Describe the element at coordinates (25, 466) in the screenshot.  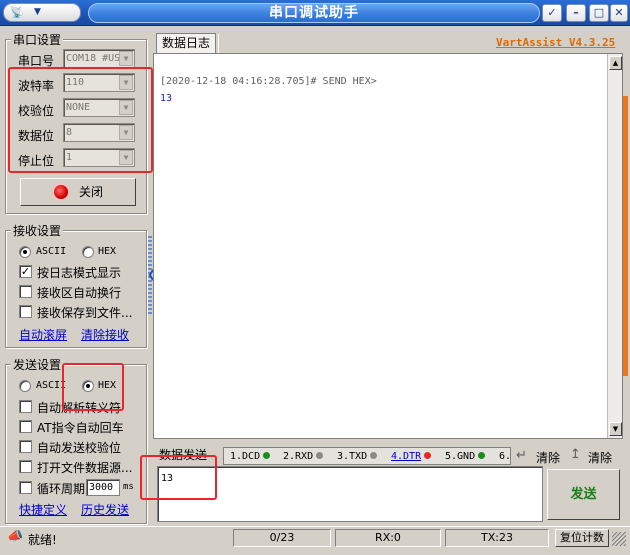
I see `open-file-checkbox` at that location.